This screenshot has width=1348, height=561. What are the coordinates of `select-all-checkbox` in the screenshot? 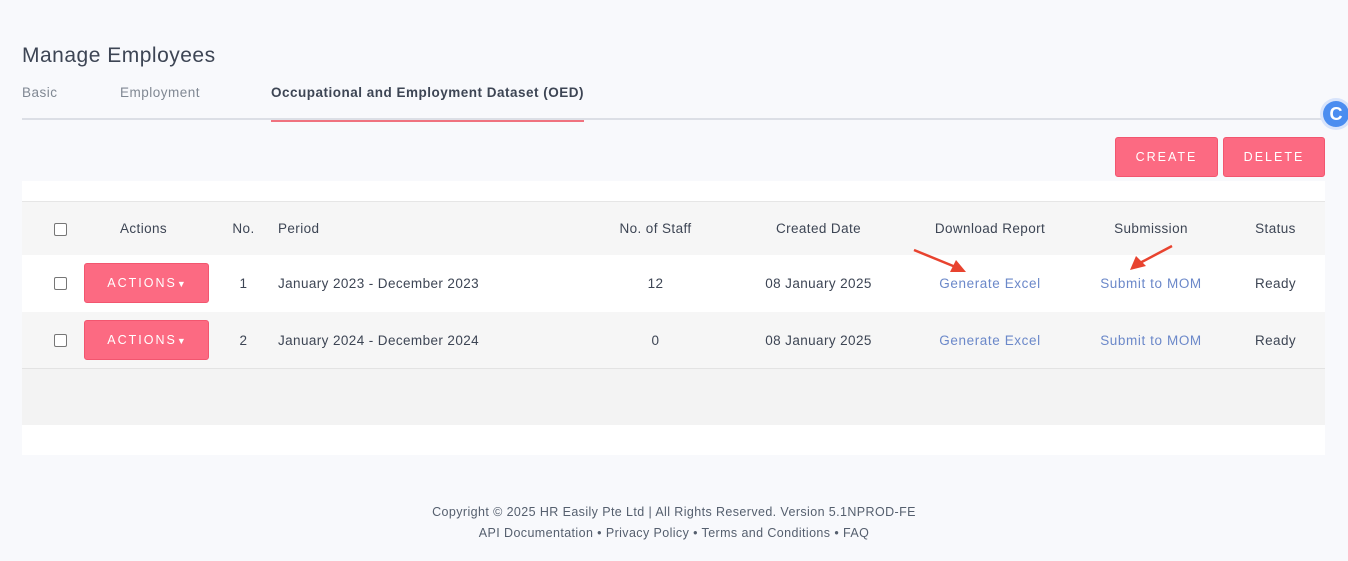 It's located at (60, 229).